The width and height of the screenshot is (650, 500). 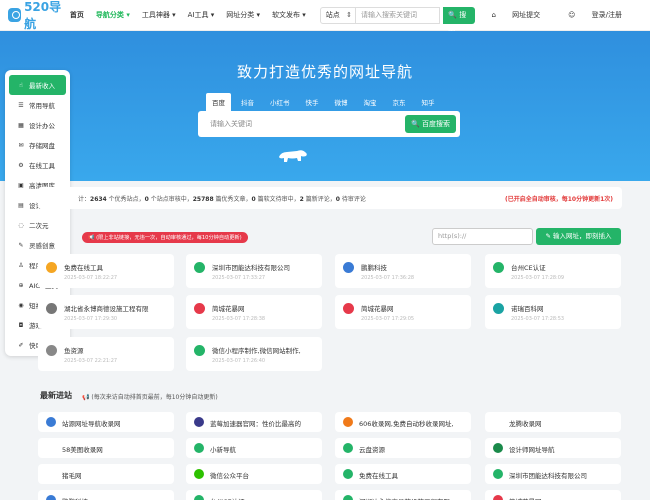 I want to click on sidebar-item-storage: ✉ 存储网盘, so click(x=37, y=145).